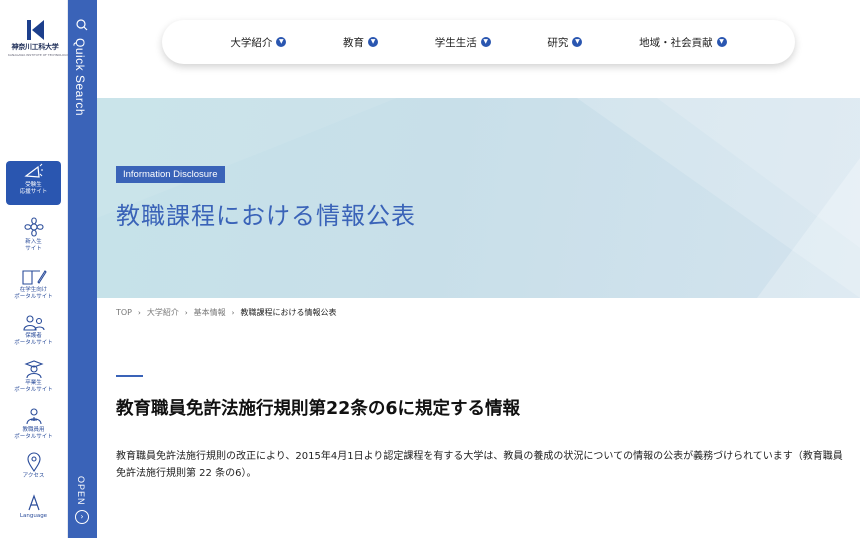  I want to click on search-icon, so click(82, 25).